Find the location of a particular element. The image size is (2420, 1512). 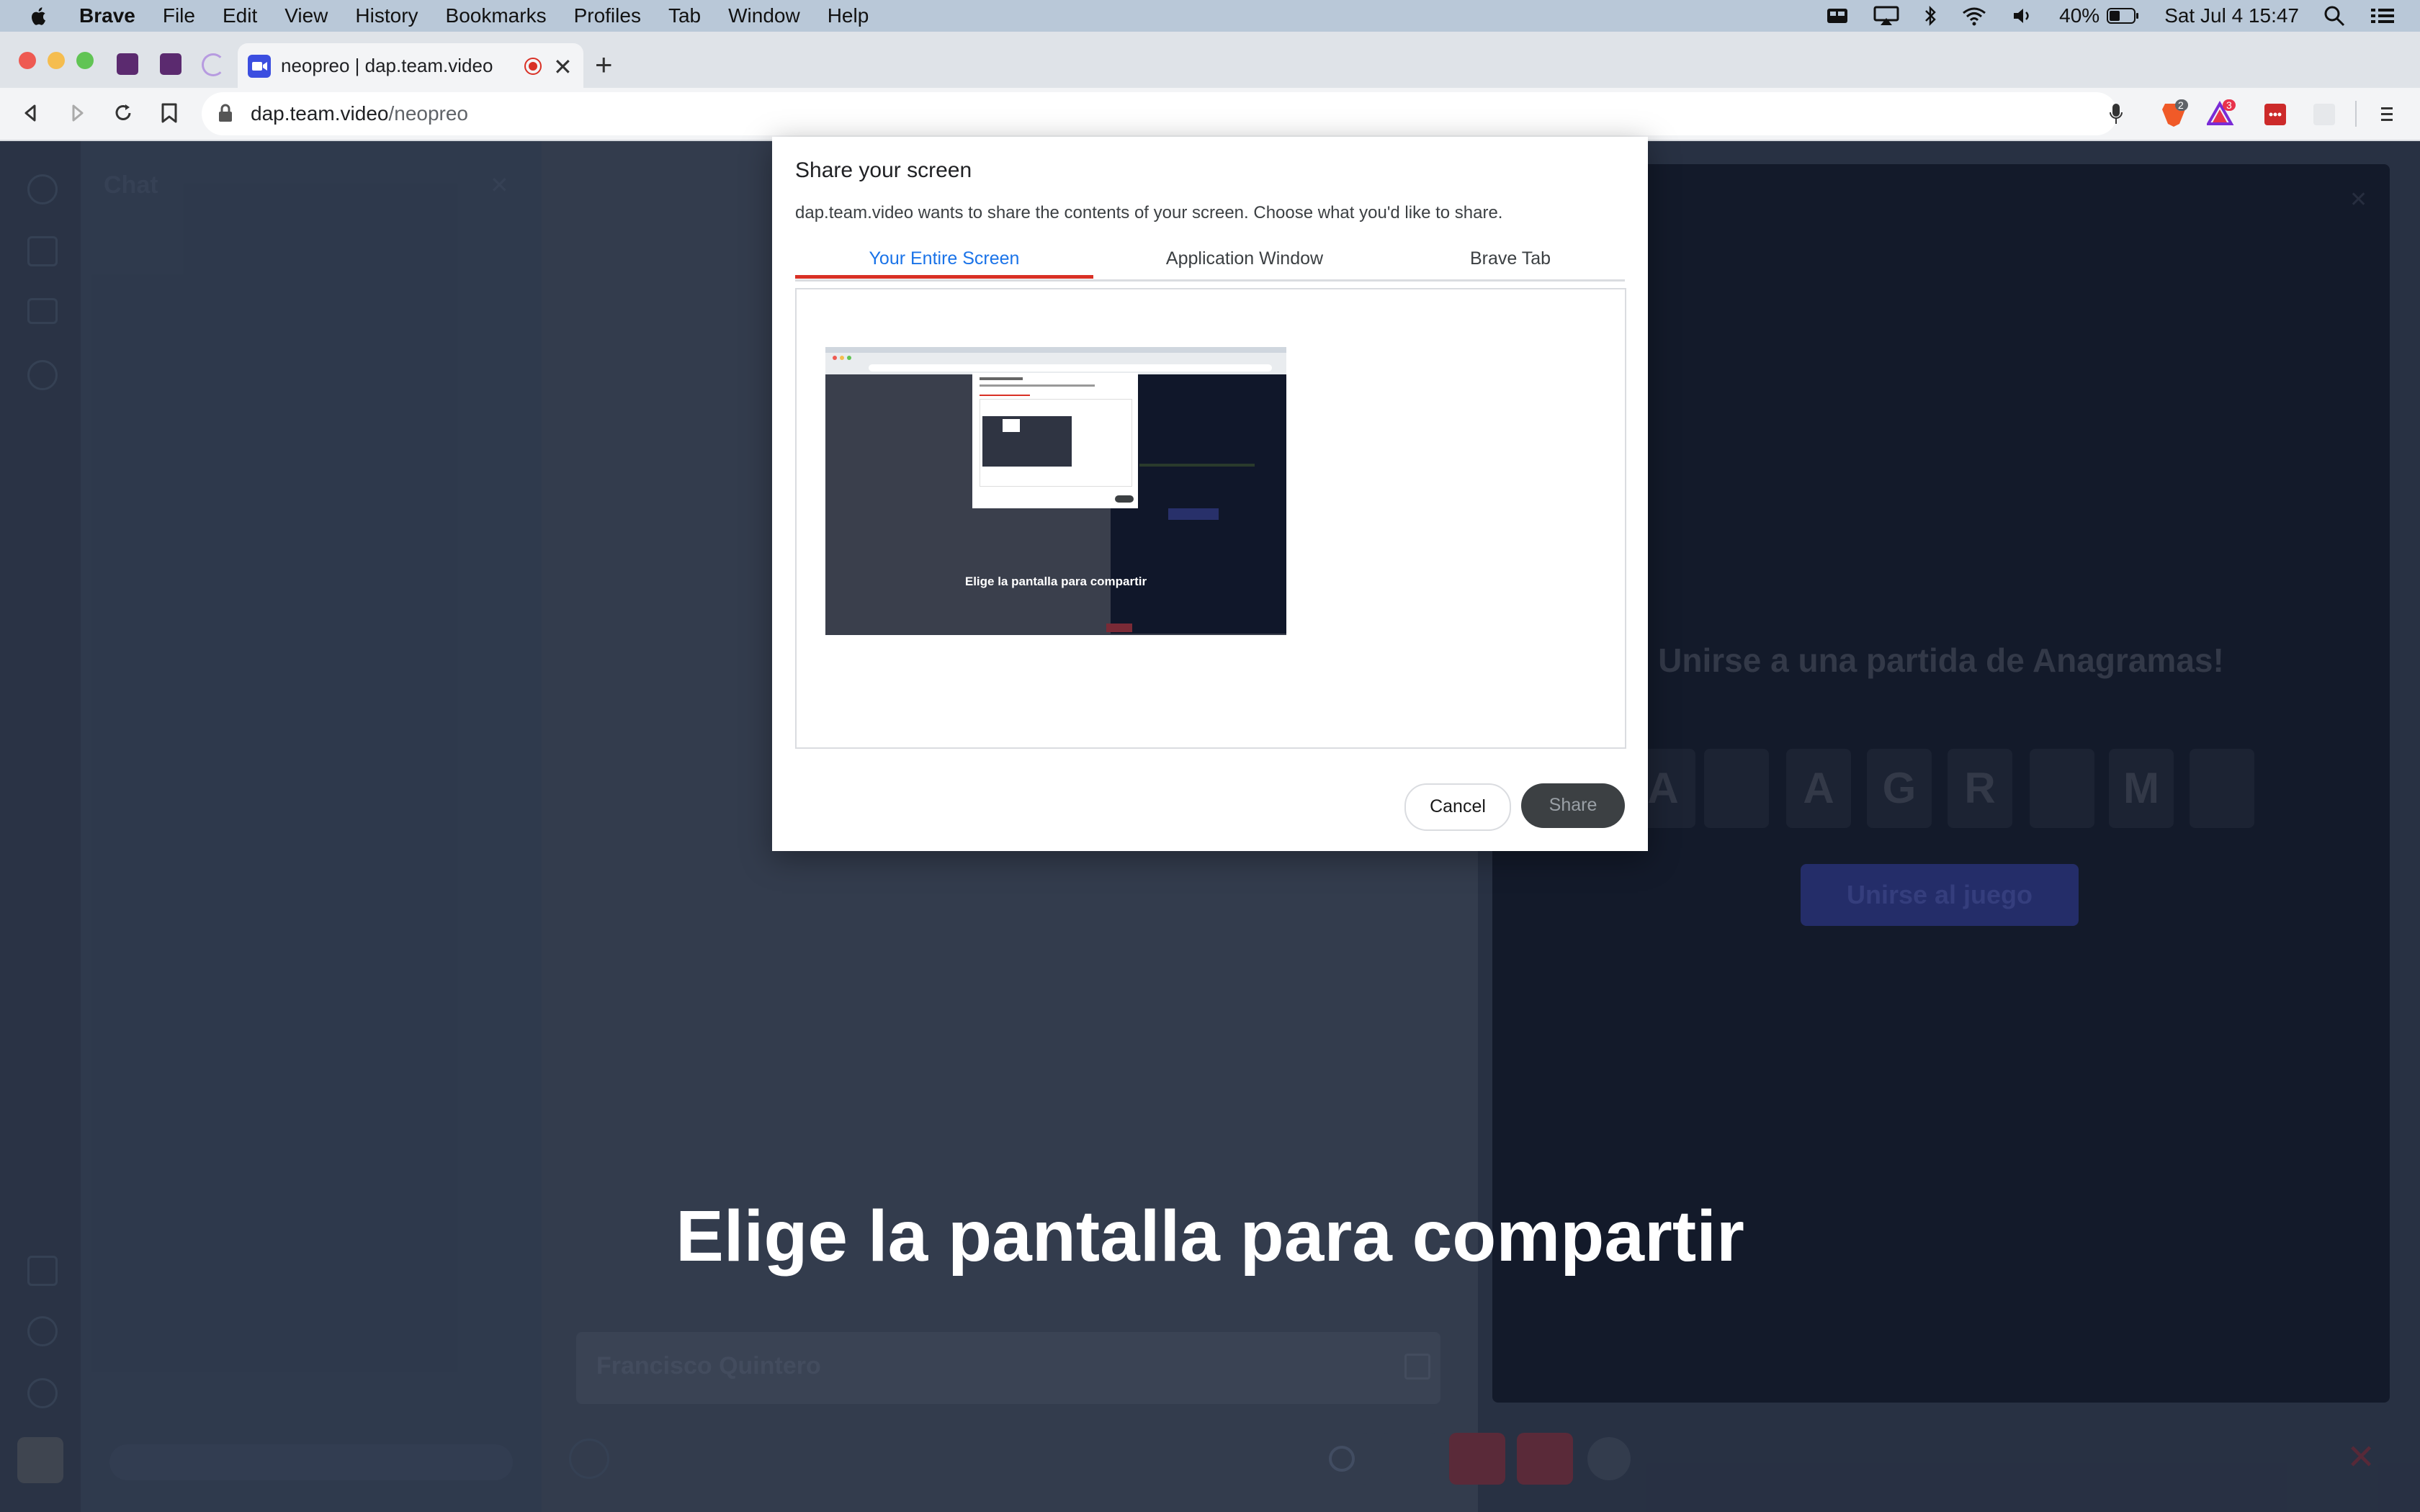

menu-file: File is located at coordinates (179, 15).